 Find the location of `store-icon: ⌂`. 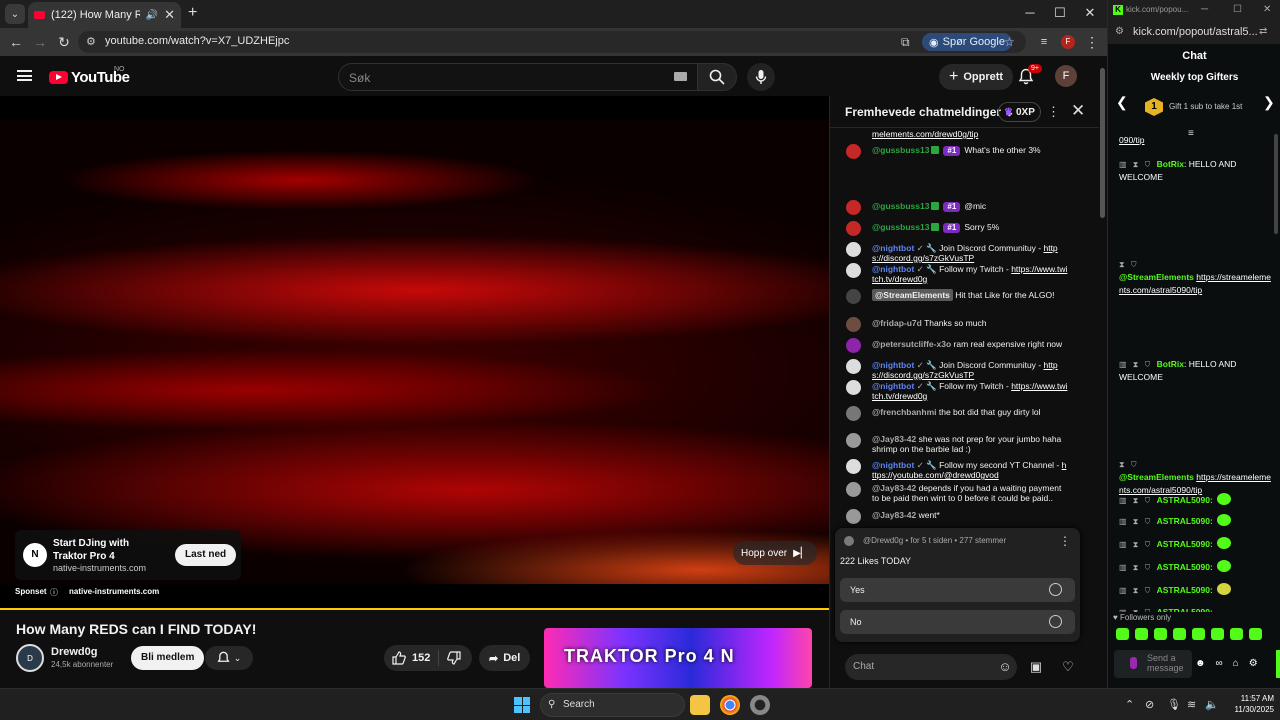

store-icon: ⌂ is located at coordinates (1241, 663).